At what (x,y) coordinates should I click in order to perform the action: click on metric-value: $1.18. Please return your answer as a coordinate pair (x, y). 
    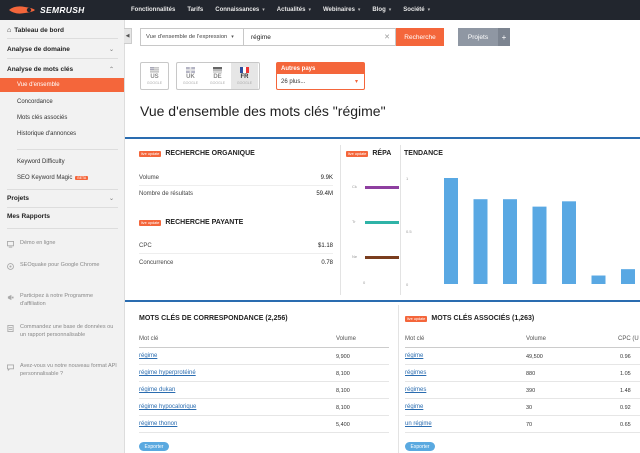
    Looking at the image, I should click on (325, 246).